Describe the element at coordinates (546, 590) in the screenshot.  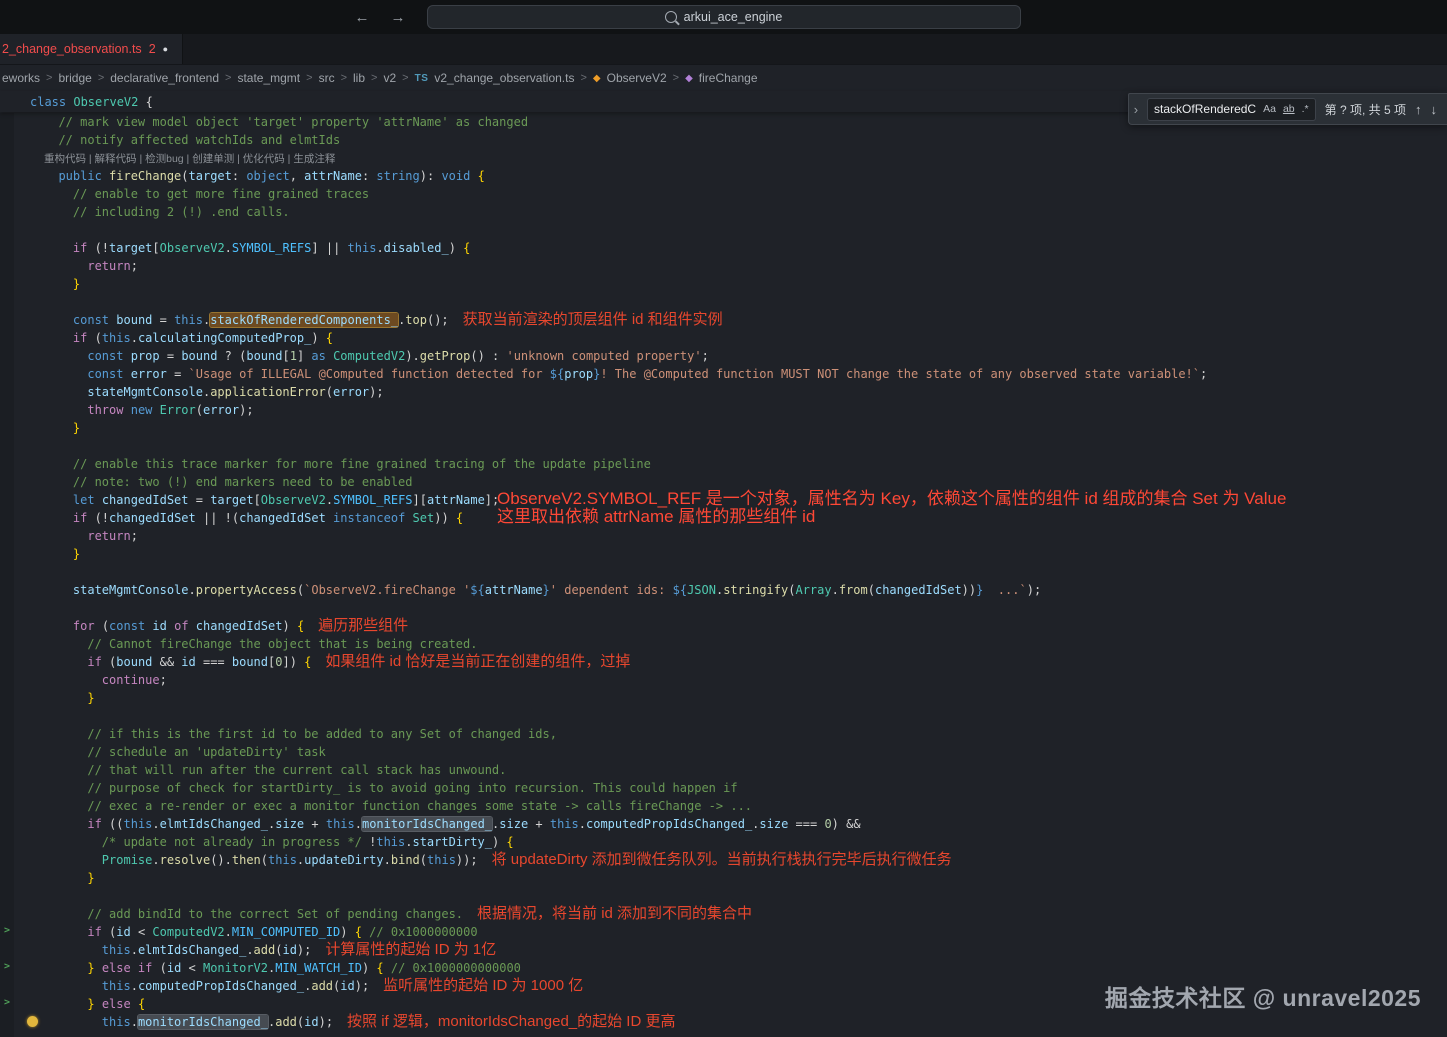
I see `code-token: }` at that location.